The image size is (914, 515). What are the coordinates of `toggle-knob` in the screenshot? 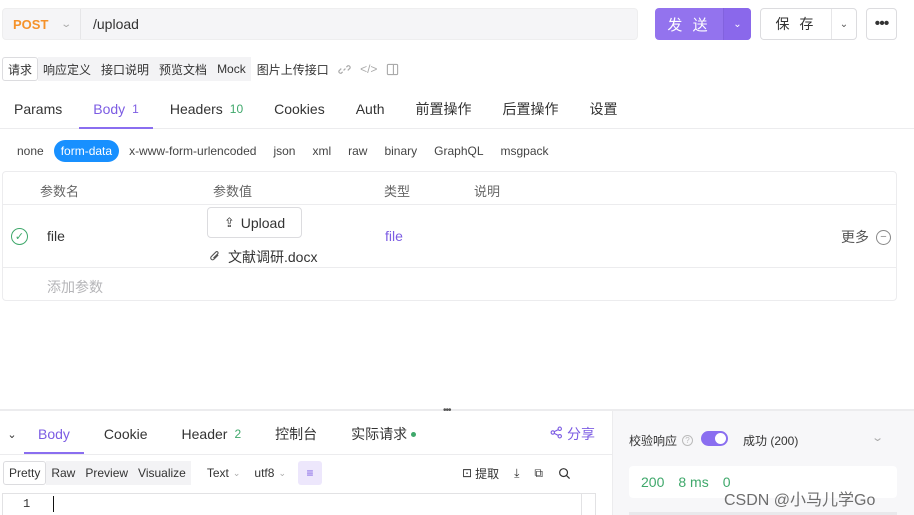 It's located at (720, 438).